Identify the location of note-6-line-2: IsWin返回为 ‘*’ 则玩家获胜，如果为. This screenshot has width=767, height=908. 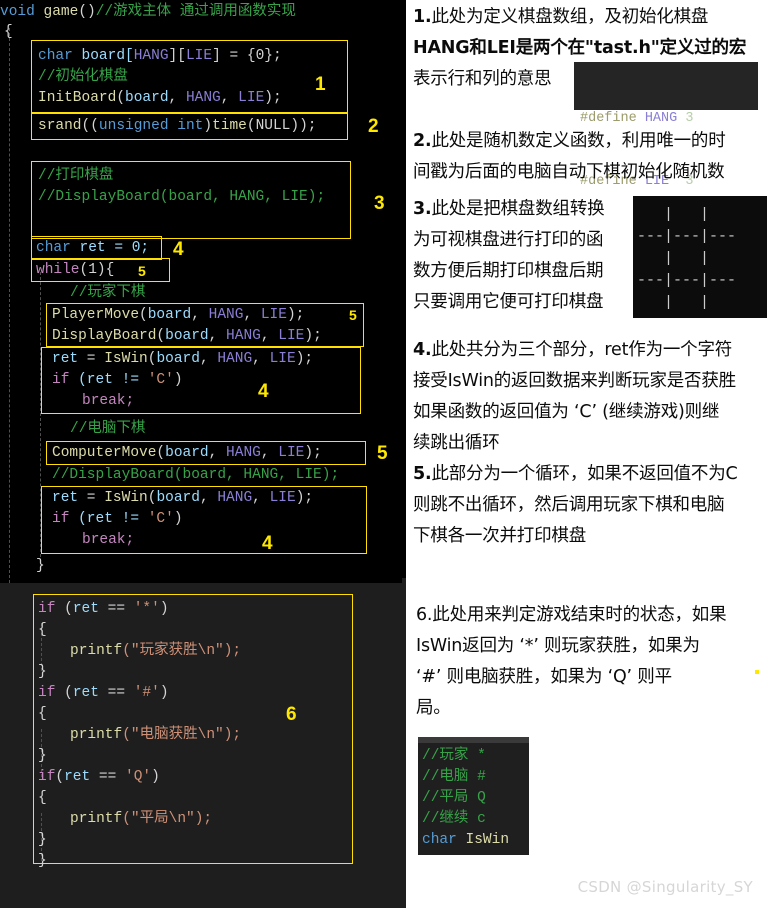
(558, 646).